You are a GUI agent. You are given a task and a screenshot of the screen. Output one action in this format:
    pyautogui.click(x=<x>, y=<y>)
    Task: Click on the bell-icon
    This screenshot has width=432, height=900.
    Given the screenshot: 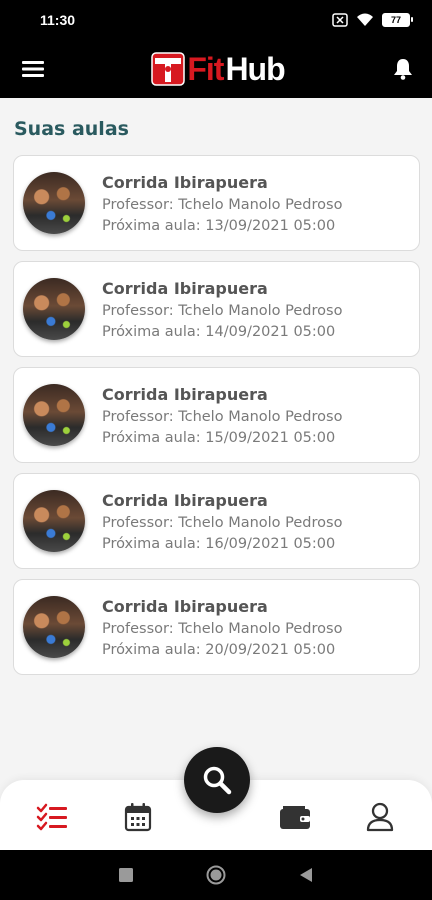 What is the action you would take?
    pyautogui.click(x=402, y=69)
    